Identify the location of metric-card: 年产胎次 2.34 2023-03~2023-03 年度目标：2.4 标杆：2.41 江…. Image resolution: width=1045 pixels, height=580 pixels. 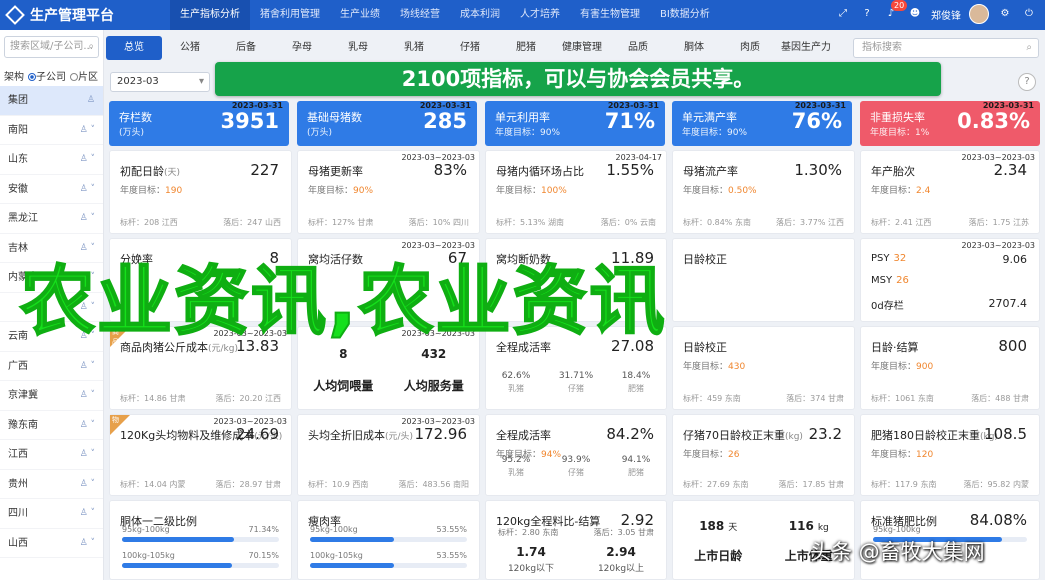
(950, 192).